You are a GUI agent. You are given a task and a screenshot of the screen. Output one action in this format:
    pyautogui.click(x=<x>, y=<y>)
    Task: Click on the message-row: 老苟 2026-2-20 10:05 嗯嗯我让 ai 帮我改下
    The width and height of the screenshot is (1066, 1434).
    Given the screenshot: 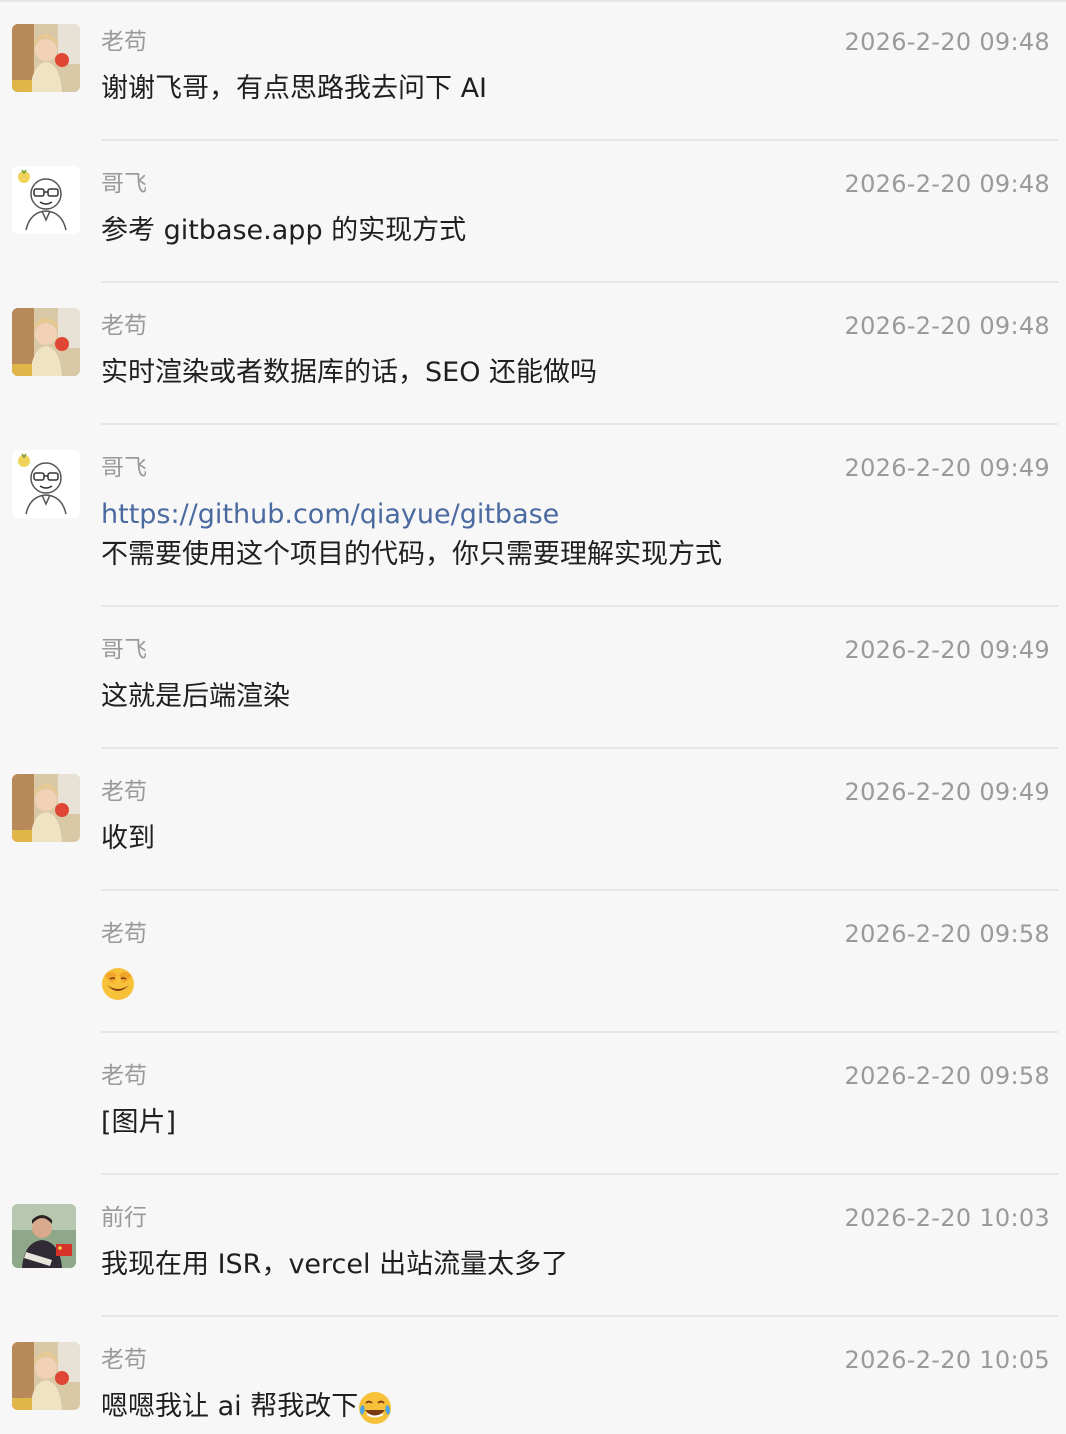 What is the action you would take?
    pyautogui.click(x=533, y=1376)
    